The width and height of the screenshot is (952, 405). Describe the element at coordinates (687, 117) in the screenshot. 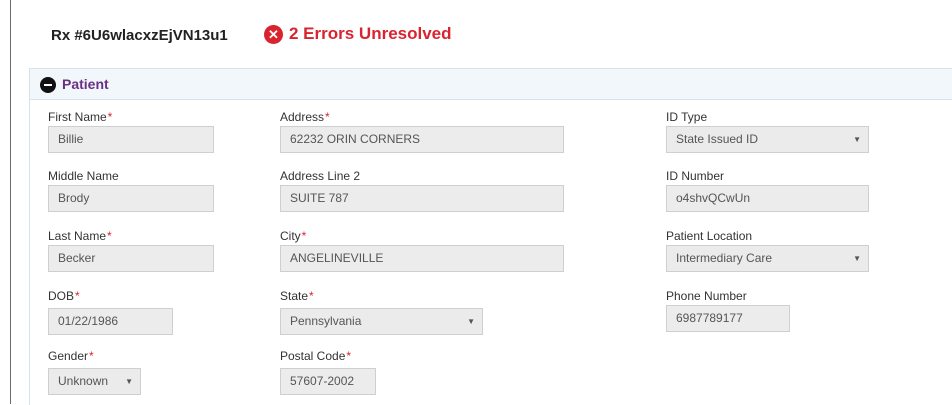

I see `id-type-label: ID Type` at that location.